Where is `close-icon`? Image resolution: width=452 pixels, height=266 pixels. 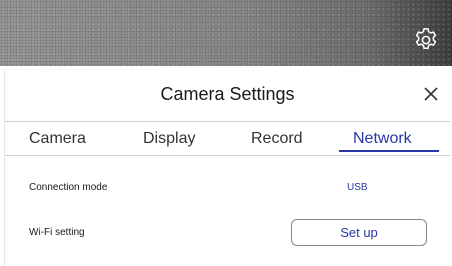
close-icon is located at coordinates (431, 94).